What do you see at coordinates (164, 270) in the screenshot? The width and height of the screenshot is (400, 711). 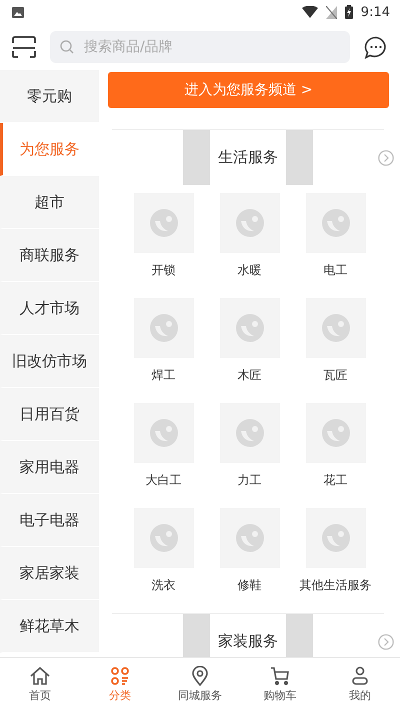 I see `service-label: 开锁` at bounding box center [164, 270].